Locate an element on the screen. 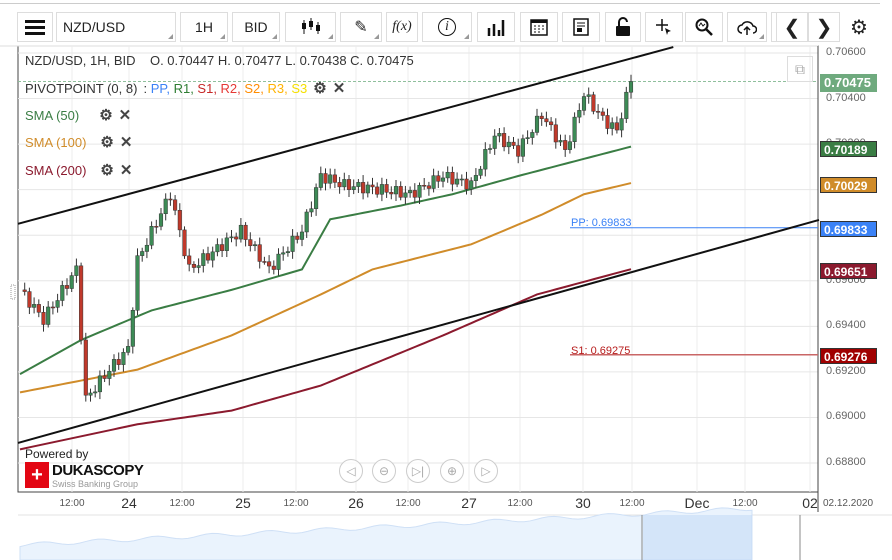 The height and width of the screenshot is (560, 892). zoom-out-button: ⊖ is located at coordinates (384, 471).